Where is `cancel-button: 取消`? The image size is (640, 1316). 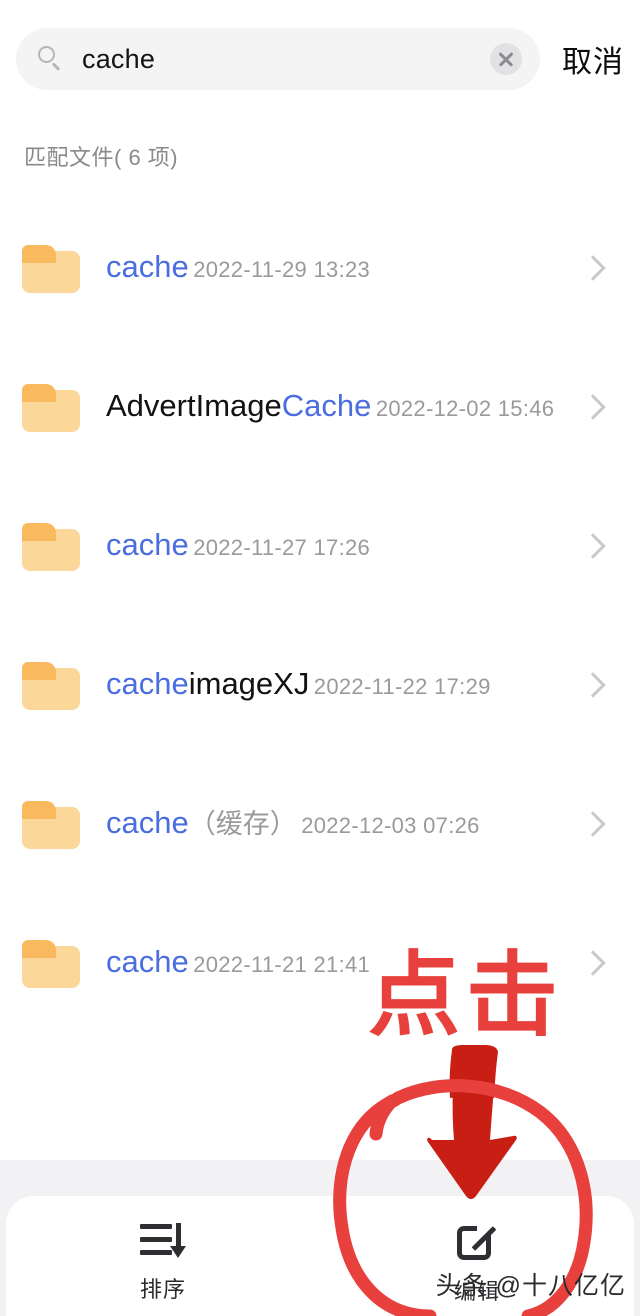 cancel-button: 取消 is located at coordinates (593, 59).